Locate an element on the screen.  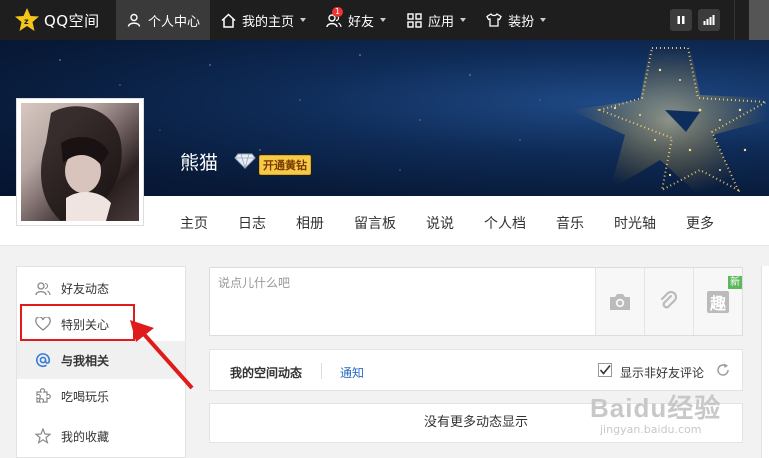
nav-apps: 应用 is located at coordinates (436, 20).